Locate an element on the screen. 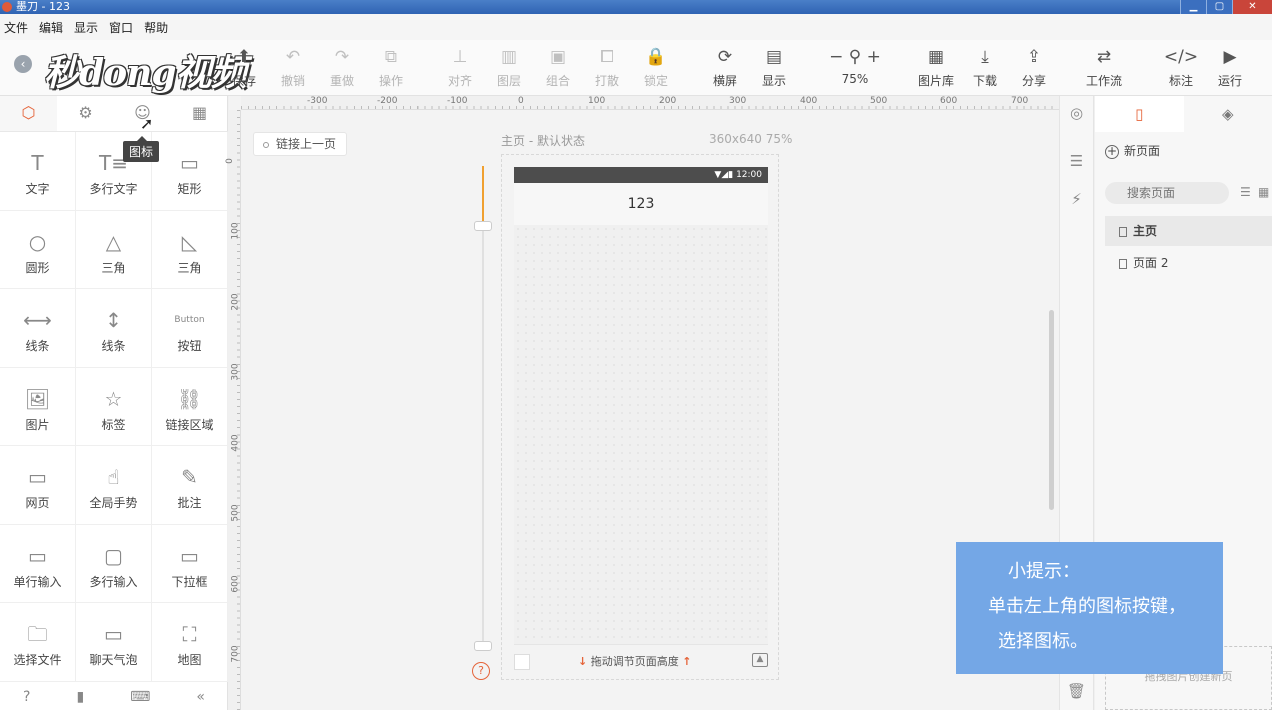 Image resolution: width=1272 pixels, height=710 pixels. canvas-scrollbar is located at coordinates (1051, 410).